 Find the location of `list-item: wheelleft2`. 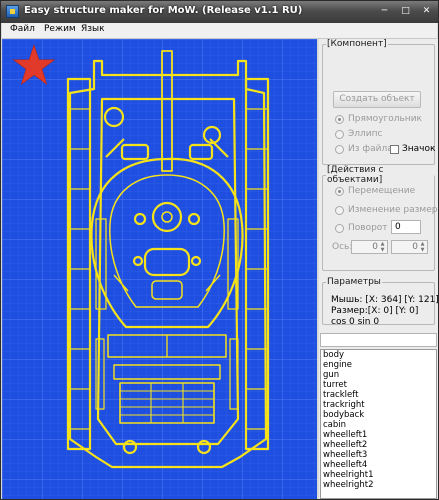

list-item: wheelleft2 is located at coordinates (378, 445).